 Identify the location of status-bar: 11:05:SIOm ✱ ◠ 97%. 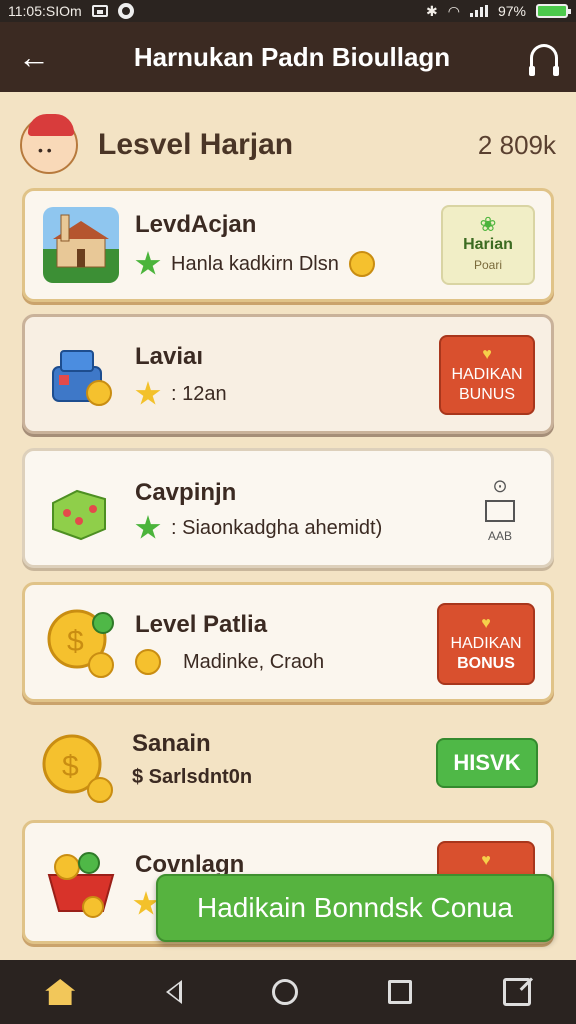
(288, 11).